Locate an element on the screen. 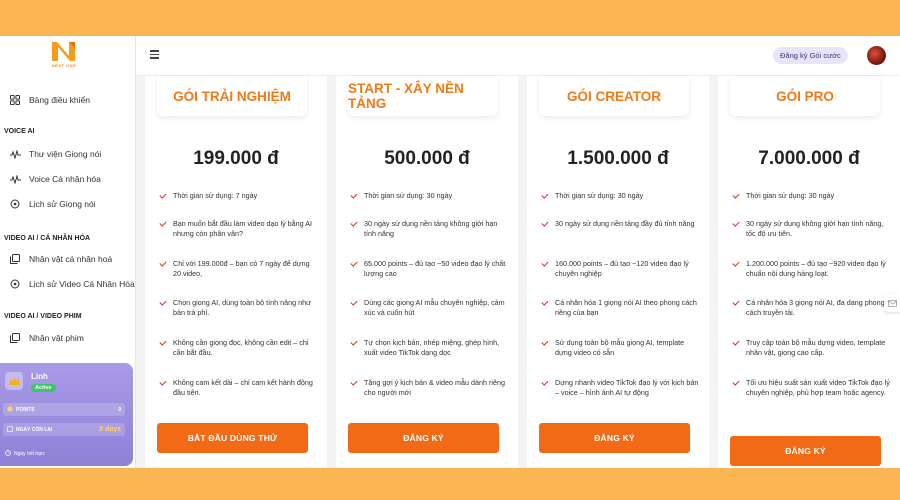 The height and width of the screenshot is (500, 900). plan-title: START - XÂY NỀN TẢNG is located at coordinates (423, 96).